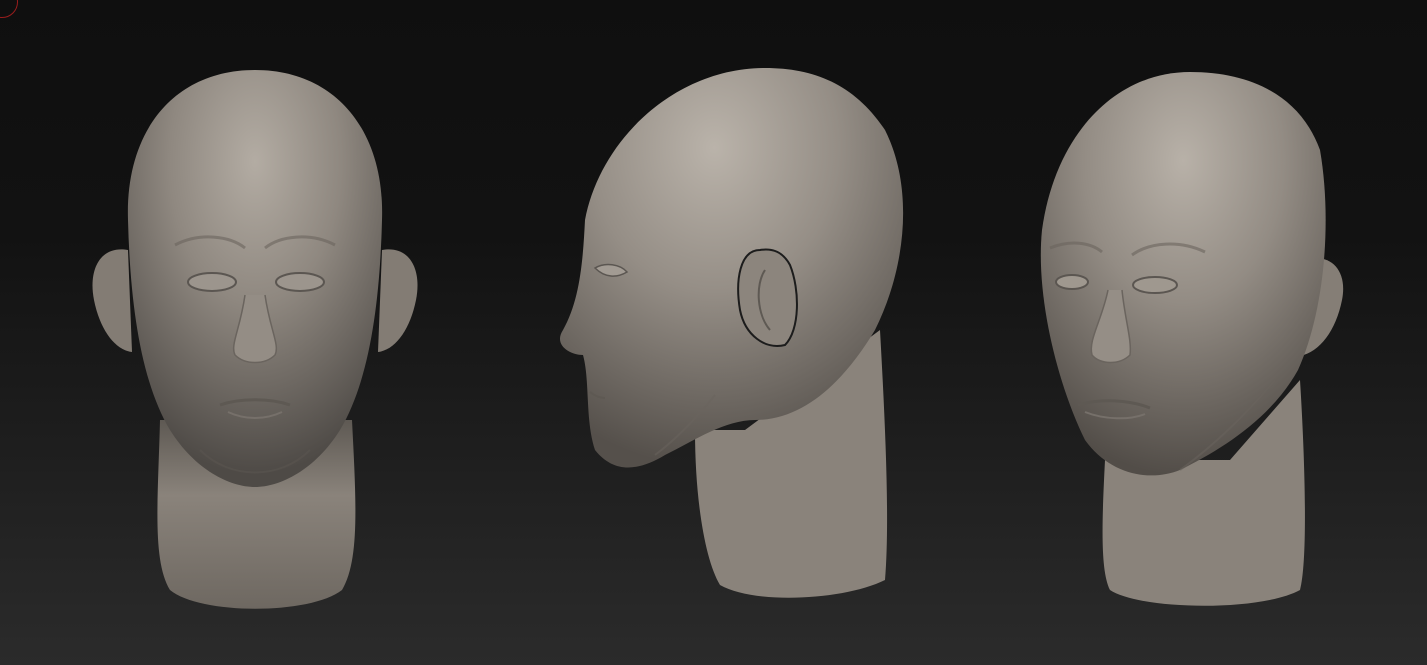 The image size is (1427, 665). What do you see at coordinates (398, 300) in the screenshot?
I see `right-ear` at bounding box center [398, 300].